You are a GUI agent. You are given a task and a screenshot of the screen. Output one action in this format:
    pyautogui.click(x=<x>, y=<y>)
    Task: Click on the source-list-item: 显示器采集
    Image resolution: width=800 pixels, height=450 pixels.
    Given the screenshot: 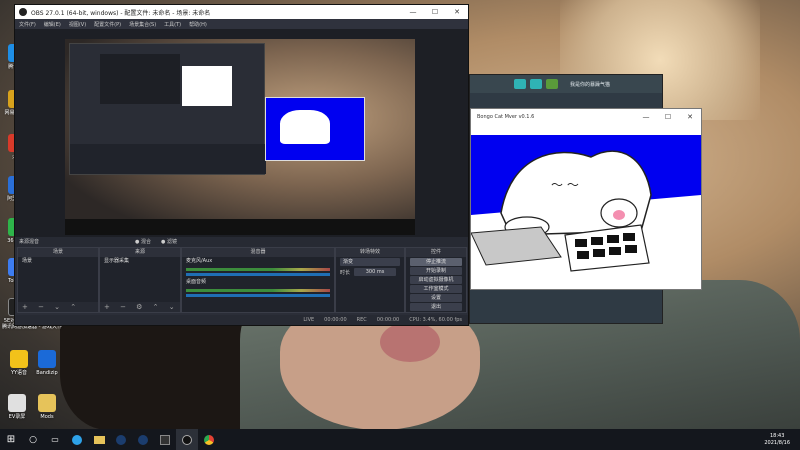 What is the action you would take?
    pyautogui.click(x=140, y=261)
    